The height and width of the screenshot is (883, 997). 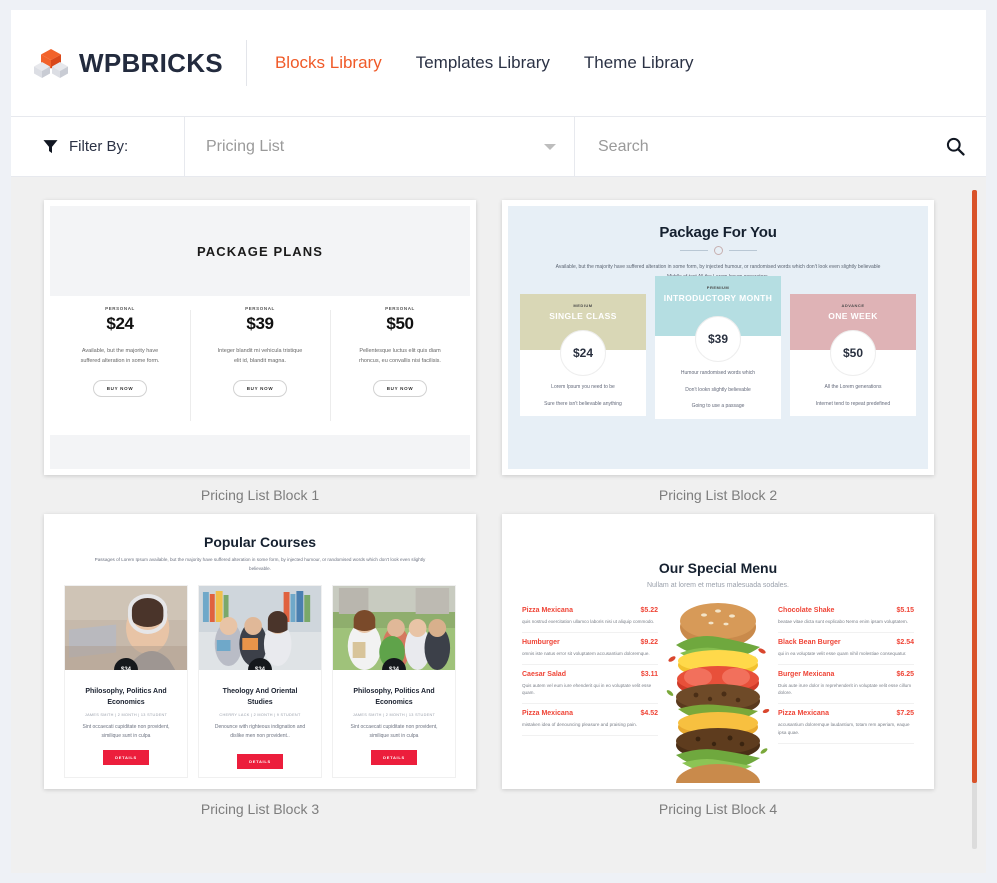 What do you see at coordinates (151, 62) in the screenshot?
I see `brand-name: WPBRICKS` at bounding box center [151, 62].